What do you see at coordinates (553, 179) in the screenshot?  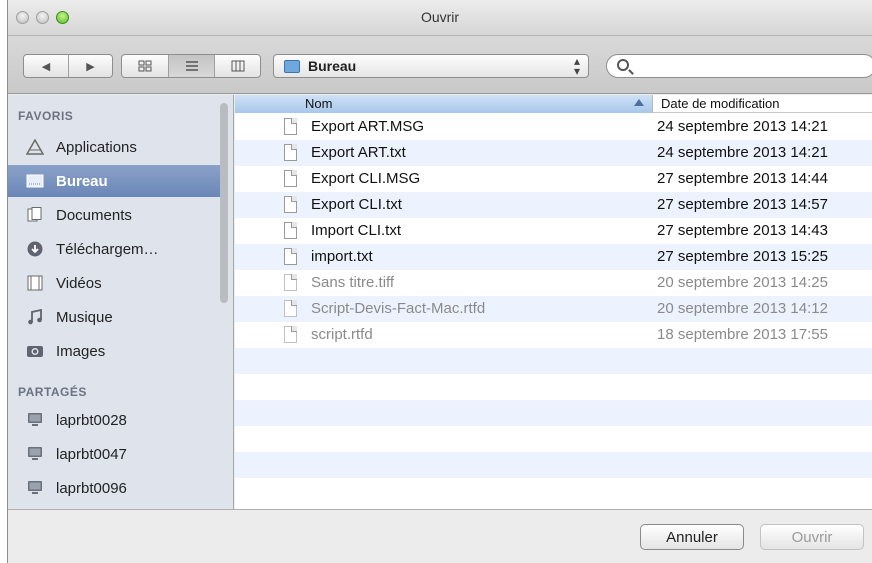 I see `file-row: Export CLI.MSG 27 septembre 2013 14:44` at bounding box center [553, 179].